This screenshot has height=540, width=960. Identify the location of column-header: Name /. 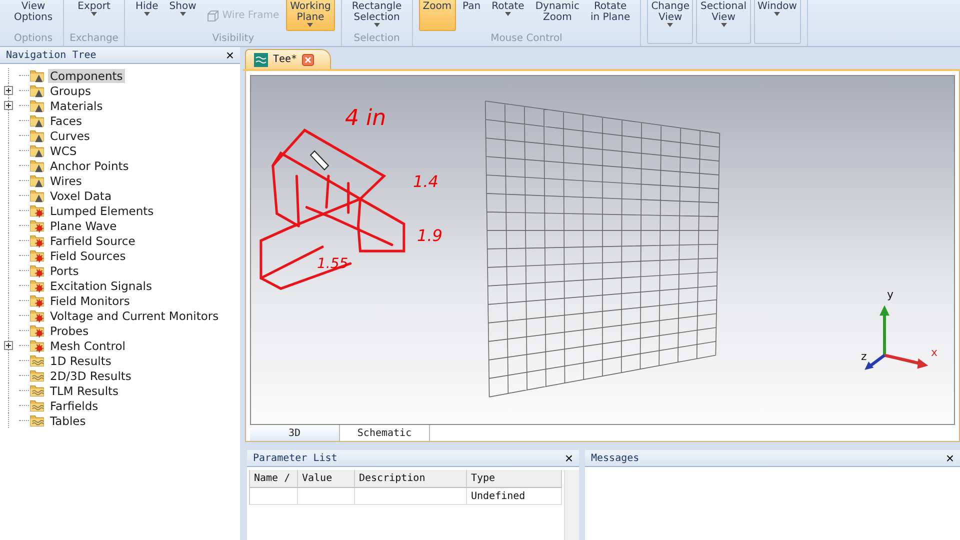
(274, 479).